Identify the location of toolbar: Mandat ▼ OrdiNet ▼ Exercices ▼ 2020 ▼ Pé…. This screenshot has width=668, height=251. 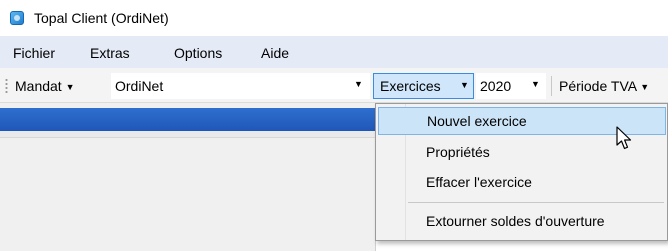
(334, 85).